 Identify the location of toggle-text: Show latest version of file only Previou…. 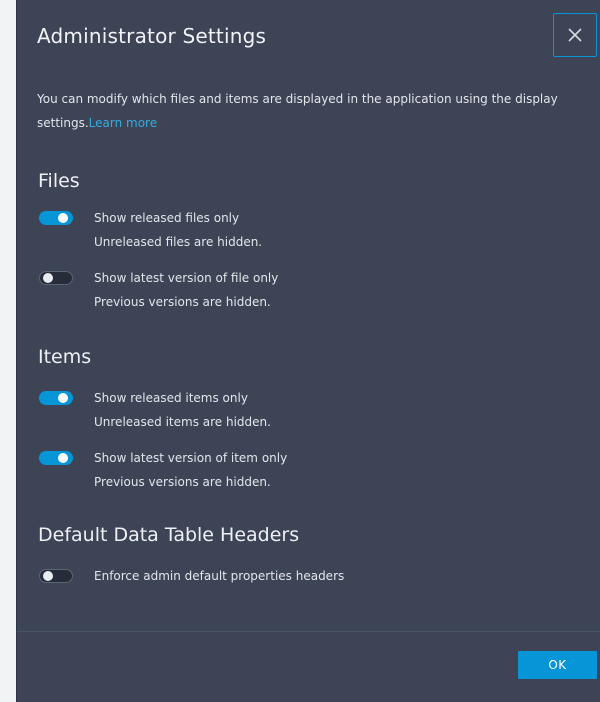
(186, 290).